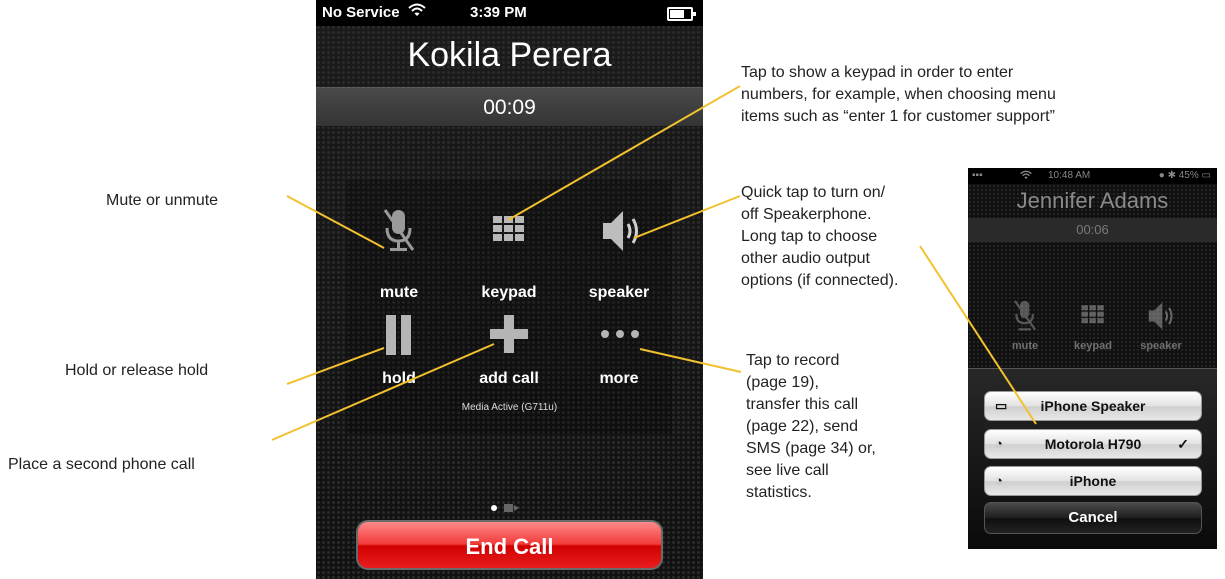  I want to click on bluetooth-icon: ✱, so click(1171, 175).